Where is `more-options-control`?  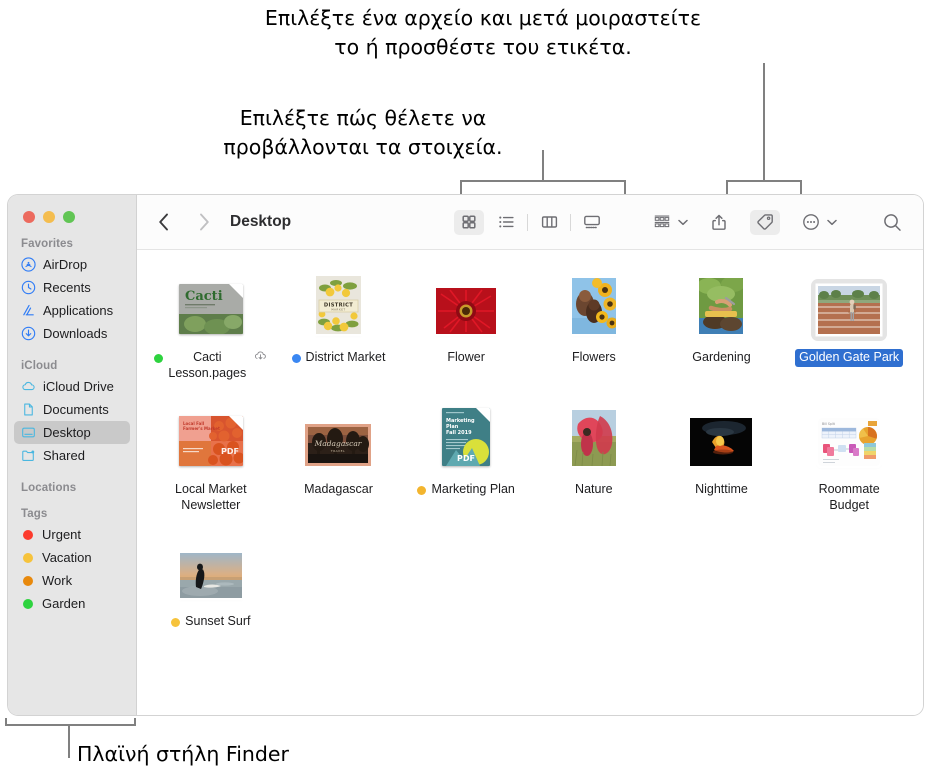 more-options-control is located at coordinates (816, 222).